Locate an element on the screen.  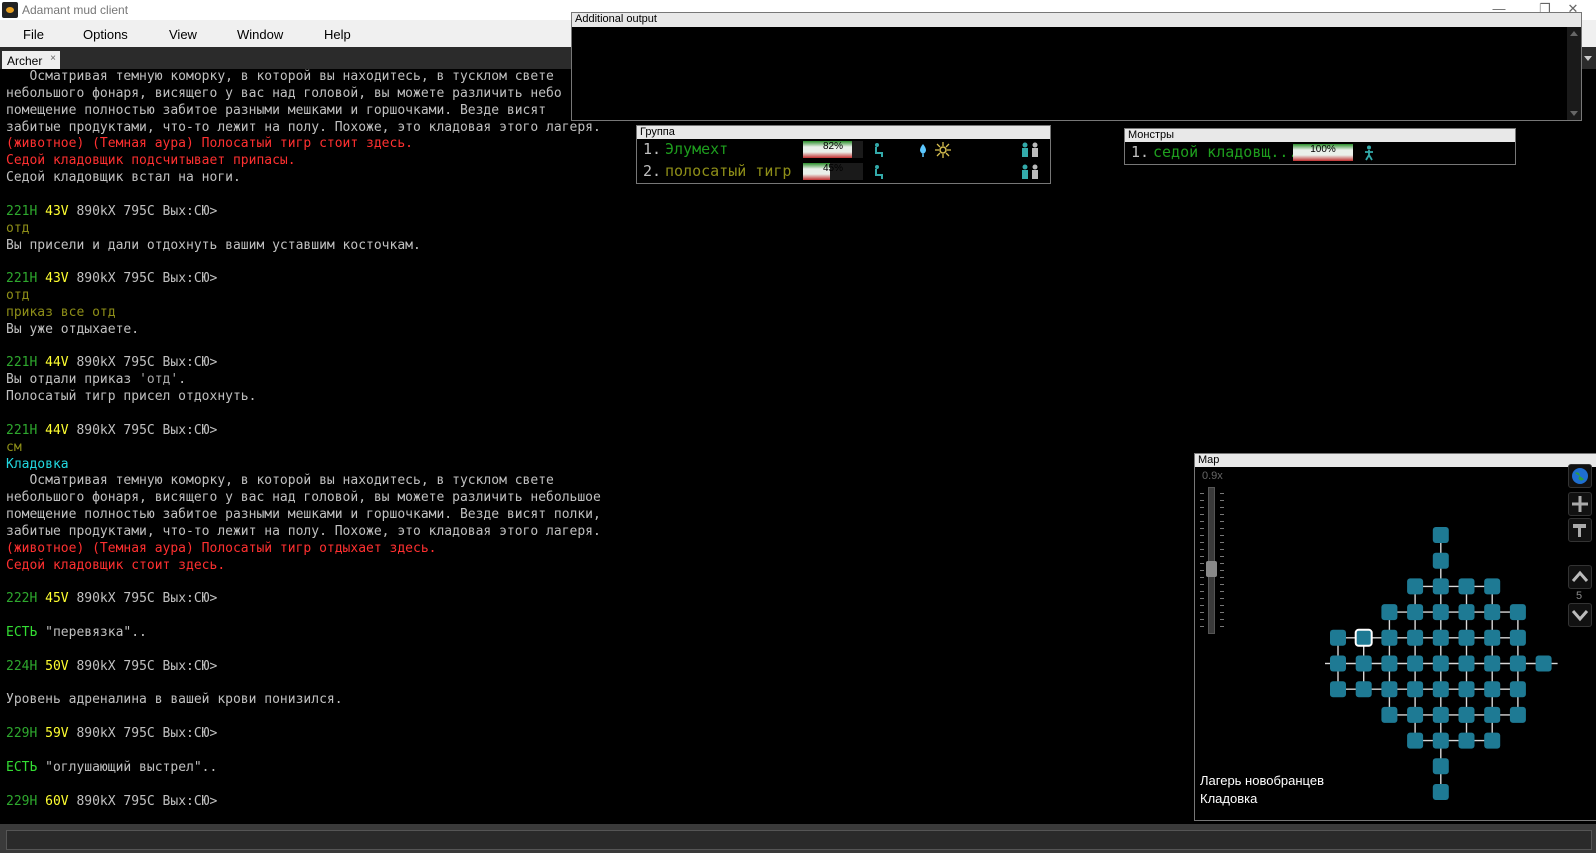
group-header: Группа is located at coordinates (843, 132).